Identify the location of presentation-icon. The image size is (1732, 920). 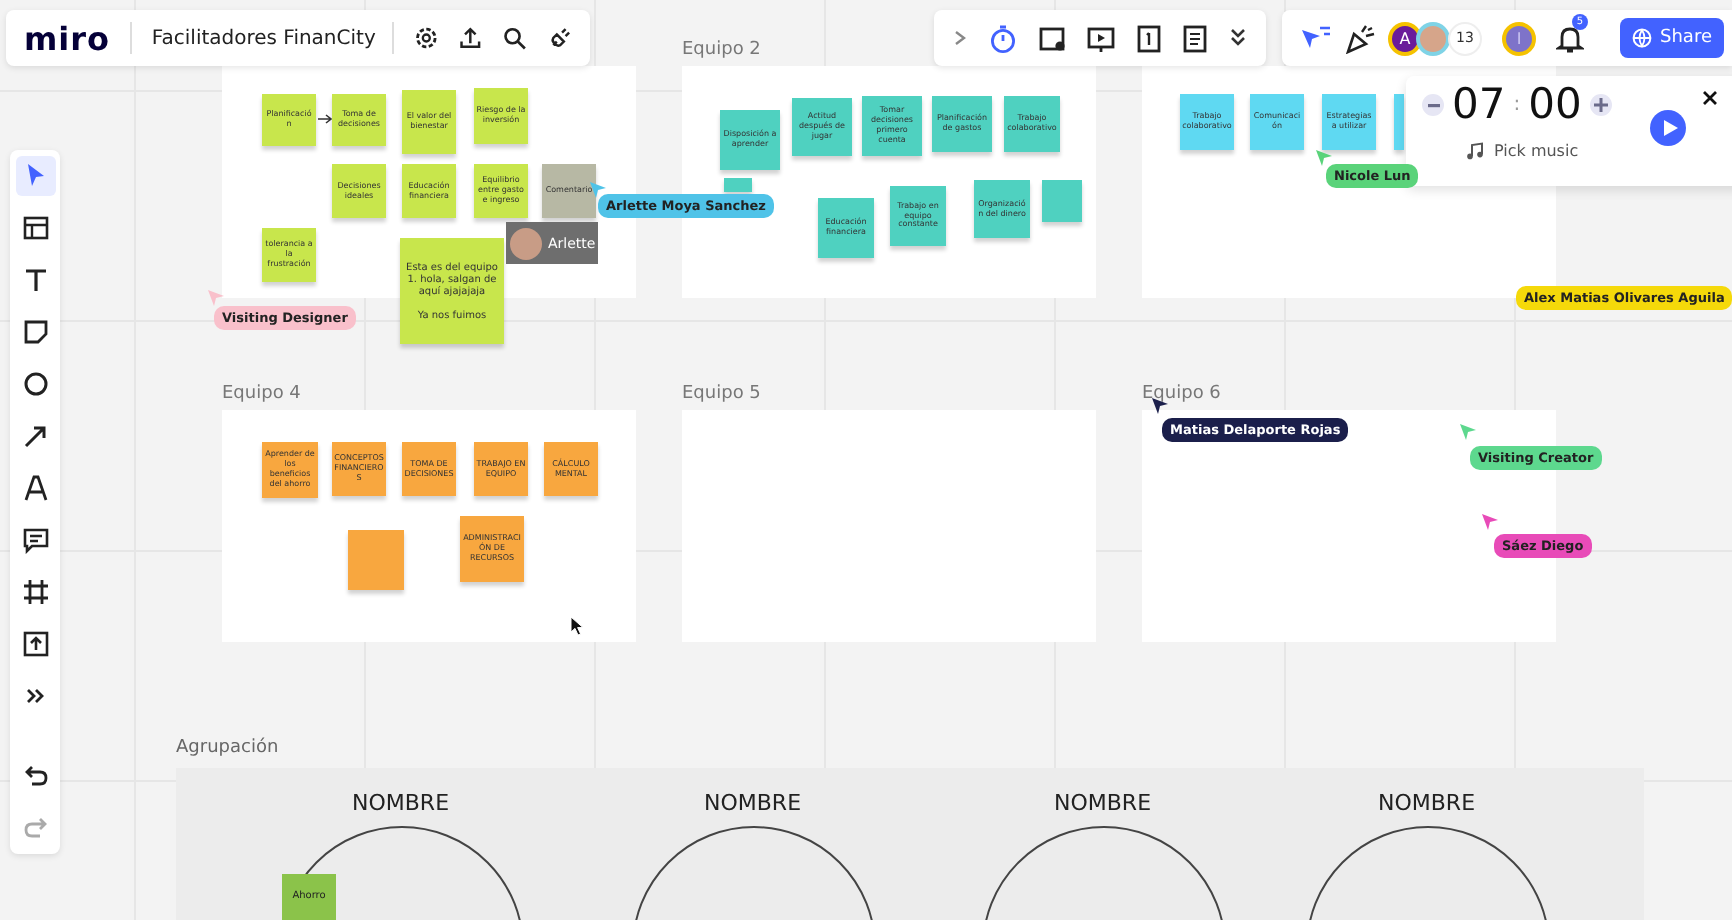
(1101, 38).